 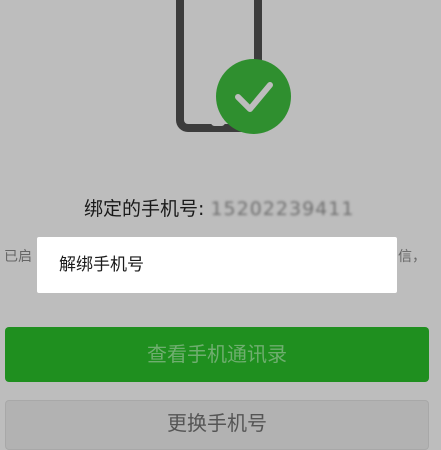 What do you see at coordinates (282, 209) in the screenshot?
I see `bound-phone-number: 15202239411` at bounding box center [282, 209].